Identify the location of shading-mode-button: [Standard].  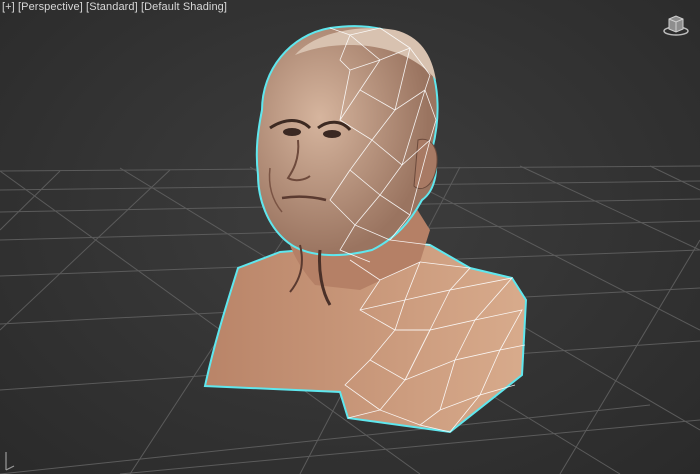
(112, 7).